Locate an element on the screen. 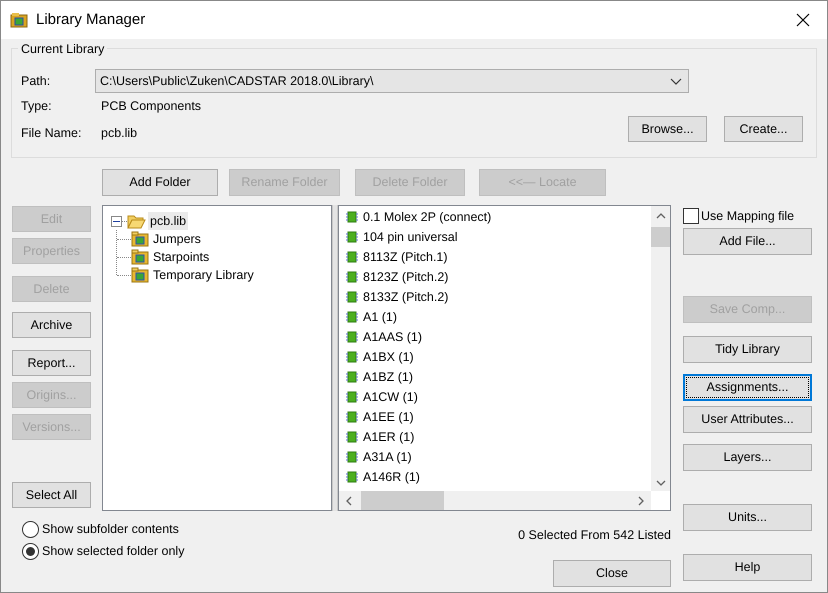 The image size is (828, 593). button: Tidy Library is located at coordinates (747, 349).